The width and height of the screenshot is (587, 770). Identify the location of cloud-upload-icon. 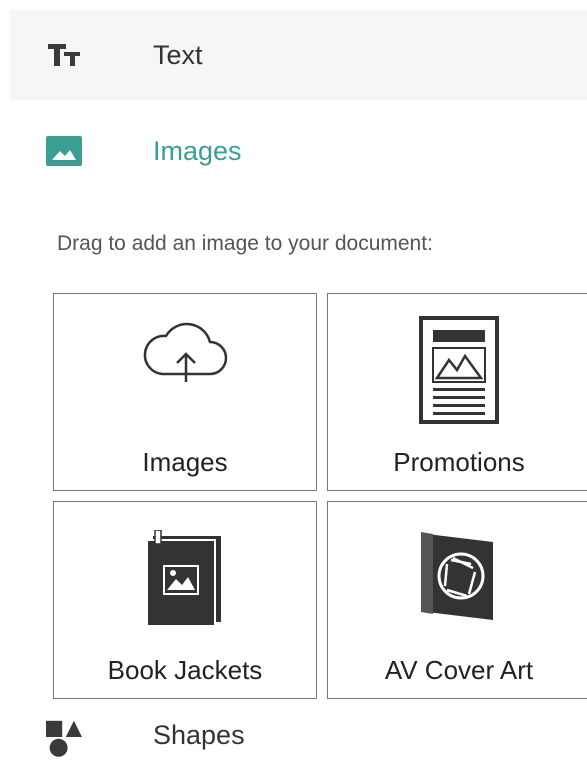
(185, 352).